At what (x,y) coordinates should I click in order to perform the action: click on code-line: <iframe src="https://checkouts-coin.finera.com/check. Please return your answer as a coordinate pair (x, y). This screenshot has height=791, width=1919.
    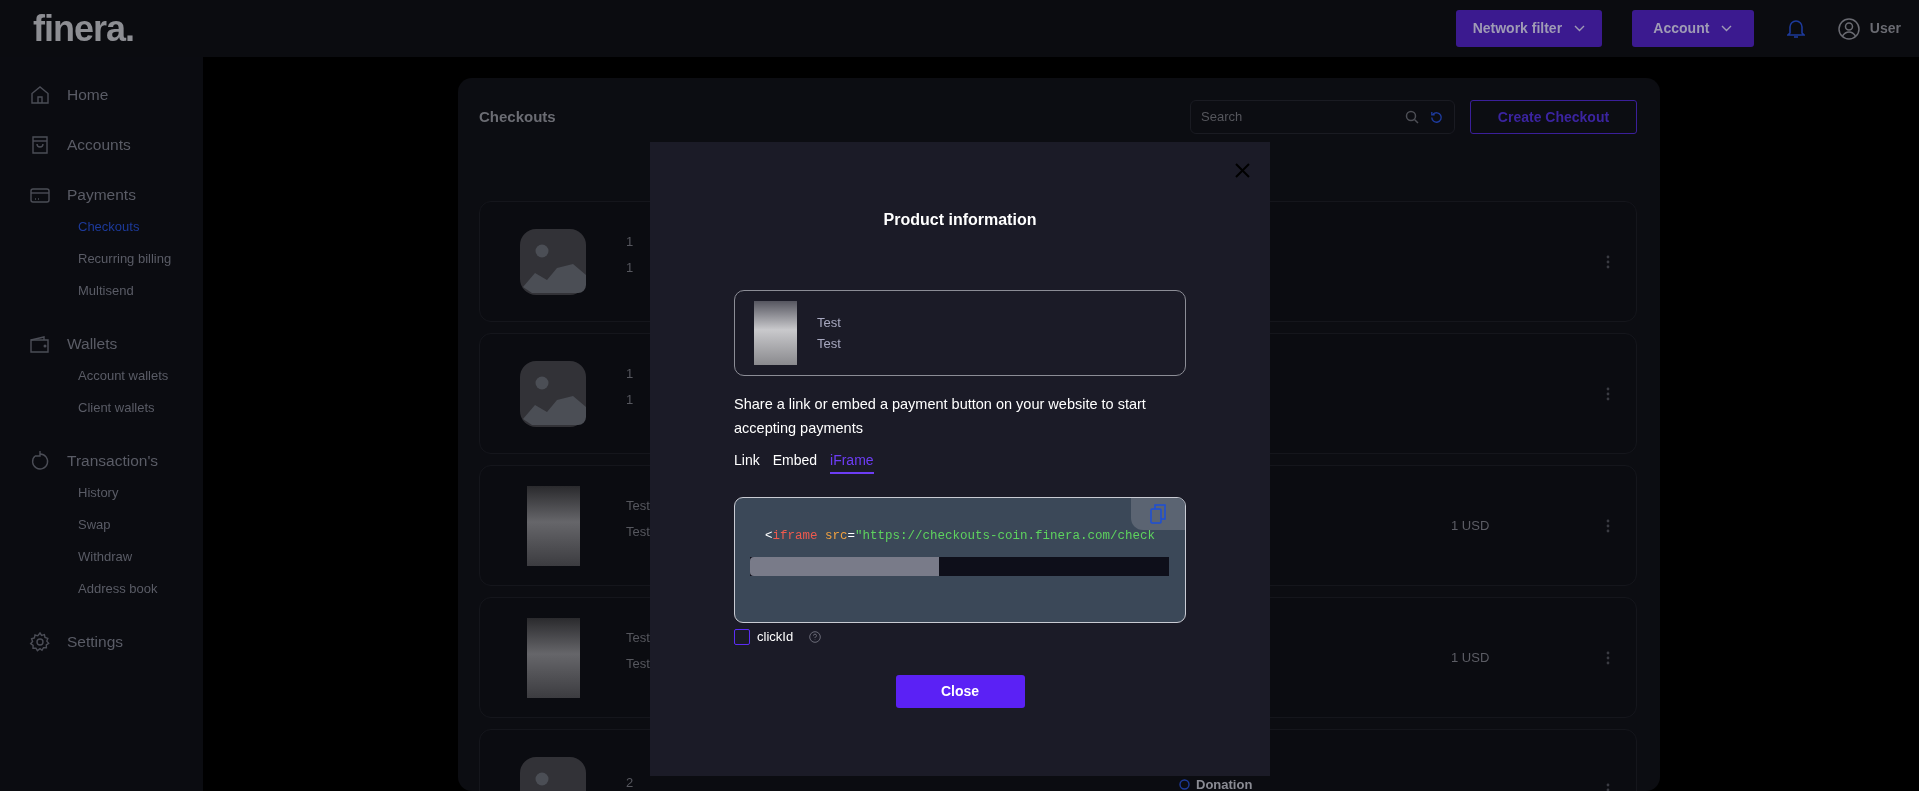
    Looking at the image, I should click on (960, 536).